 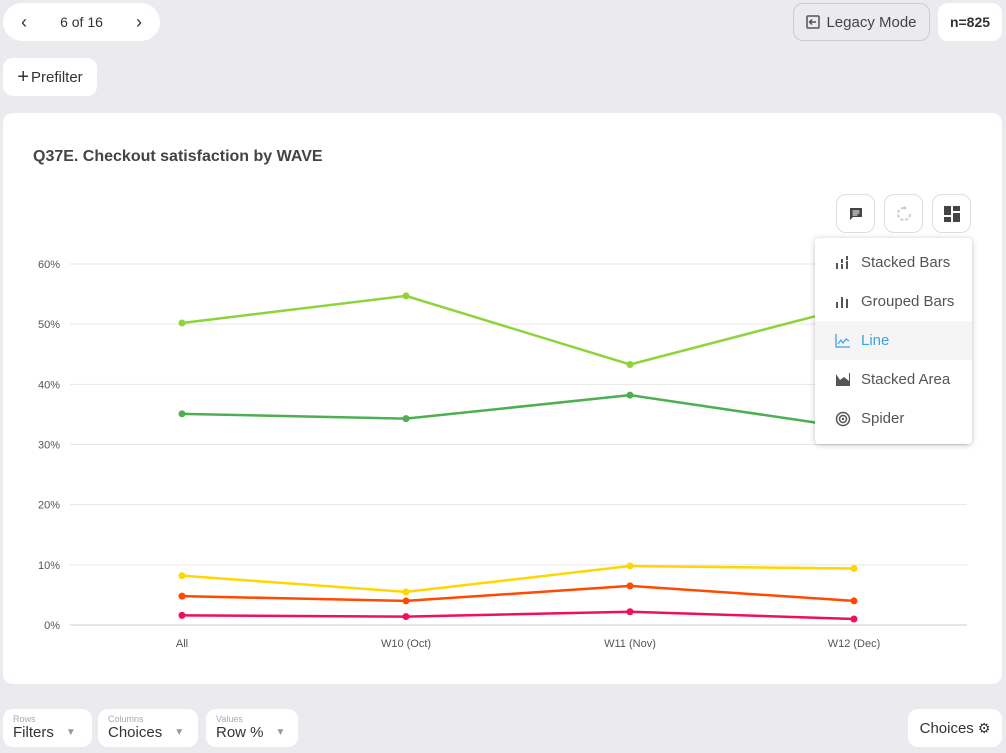 What do you see at coordinates (406, 644) in the screenshot?
I see `x-tick-label: W10 (Oct)` at bounding box center [406, 644].